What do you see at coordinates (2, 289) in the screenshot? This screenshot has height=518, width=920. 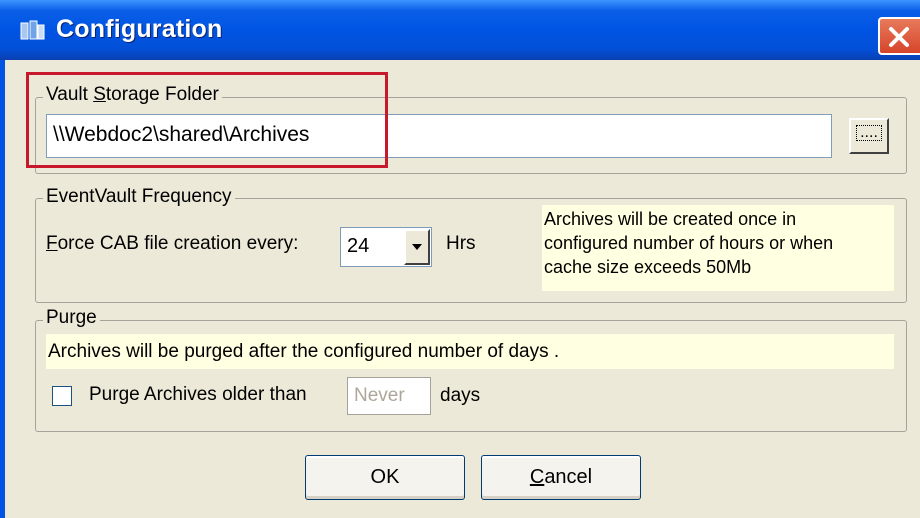 I see `window-border` at bounding box center [2, 289].